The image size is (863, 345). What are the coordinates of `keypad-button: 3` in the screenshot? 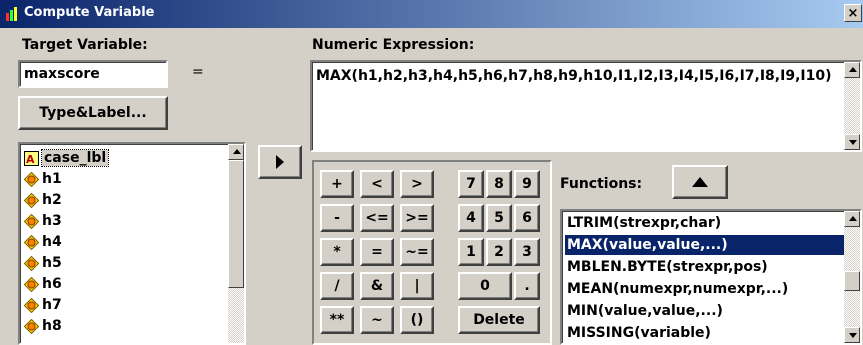 It's located at (527, 252).